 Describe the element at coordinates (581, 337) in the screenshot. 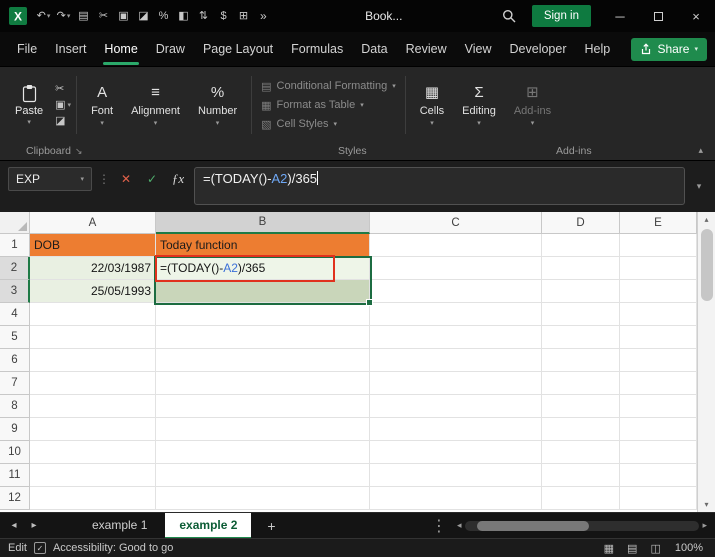

I see `cell-D5` at that location.